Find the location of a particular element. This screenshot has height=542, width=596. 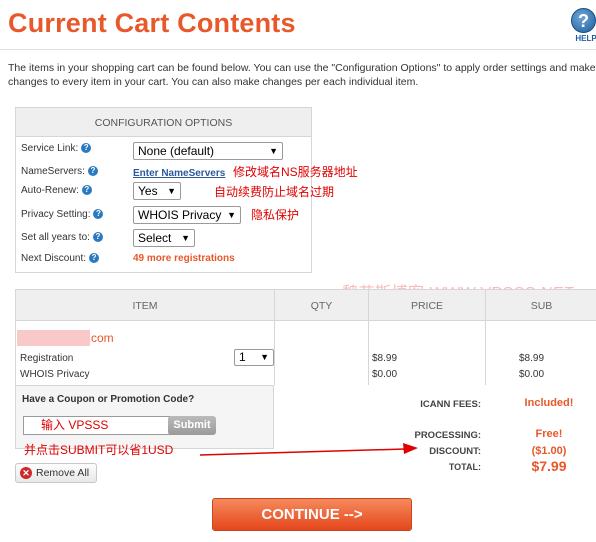

total-value: $7.99 is located at coordinates (549, 466).